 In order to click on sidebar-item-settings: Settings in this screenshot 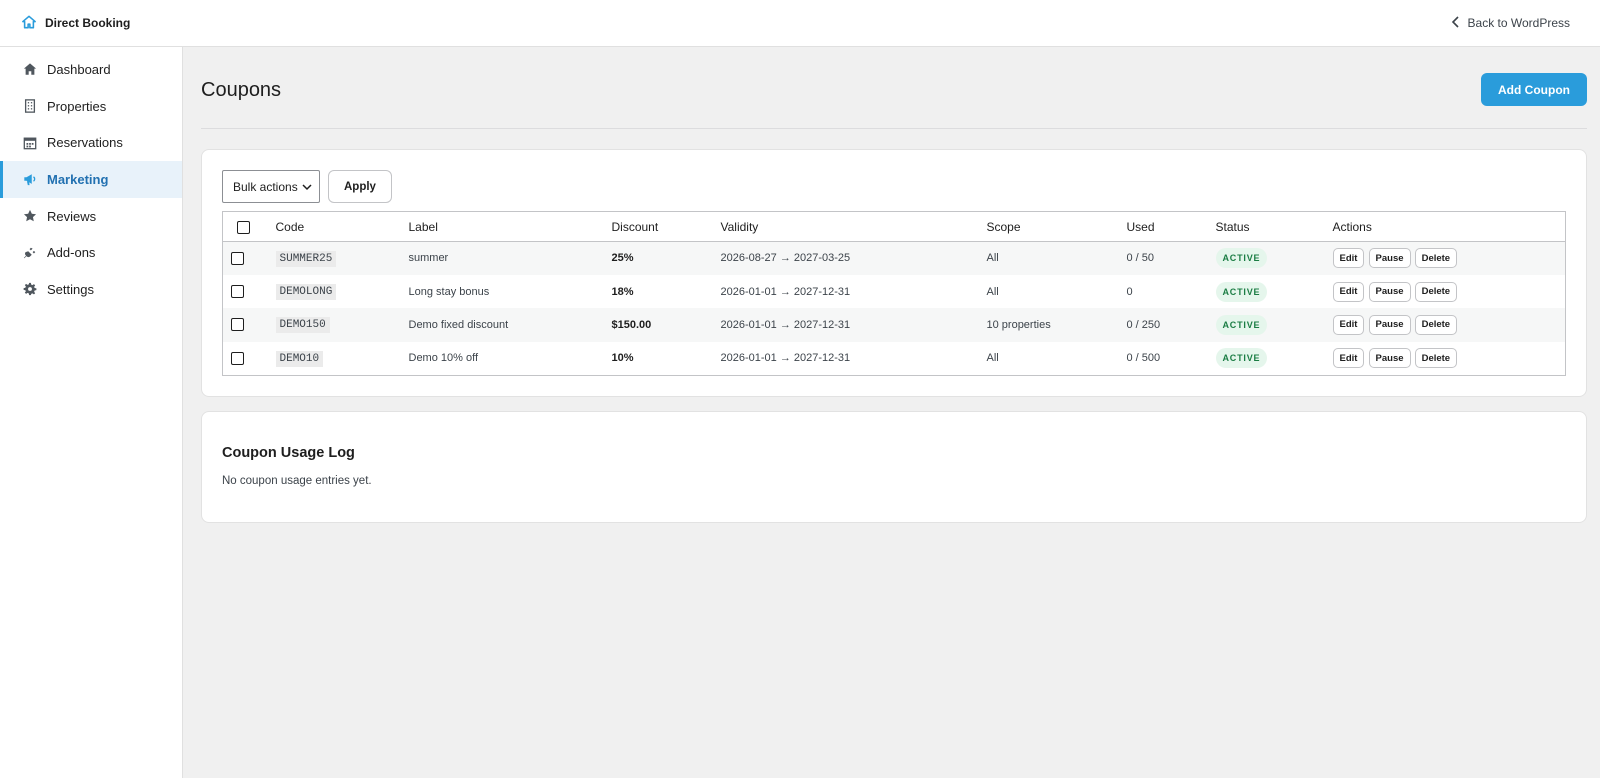, I will do `click(91, 289)`.